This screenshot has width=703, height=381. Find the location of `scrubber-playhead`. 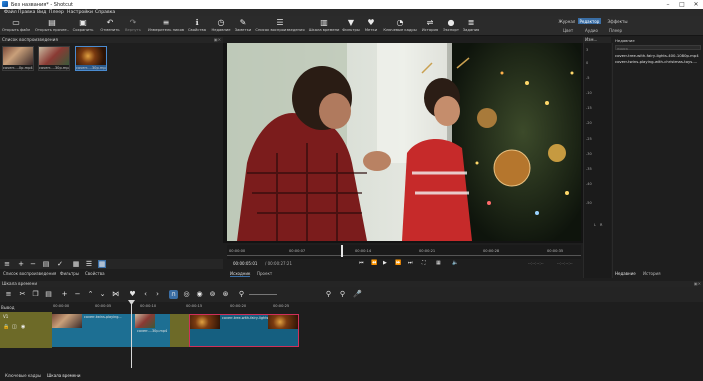

scrubber-playhead is located at coordinates (342, 251).